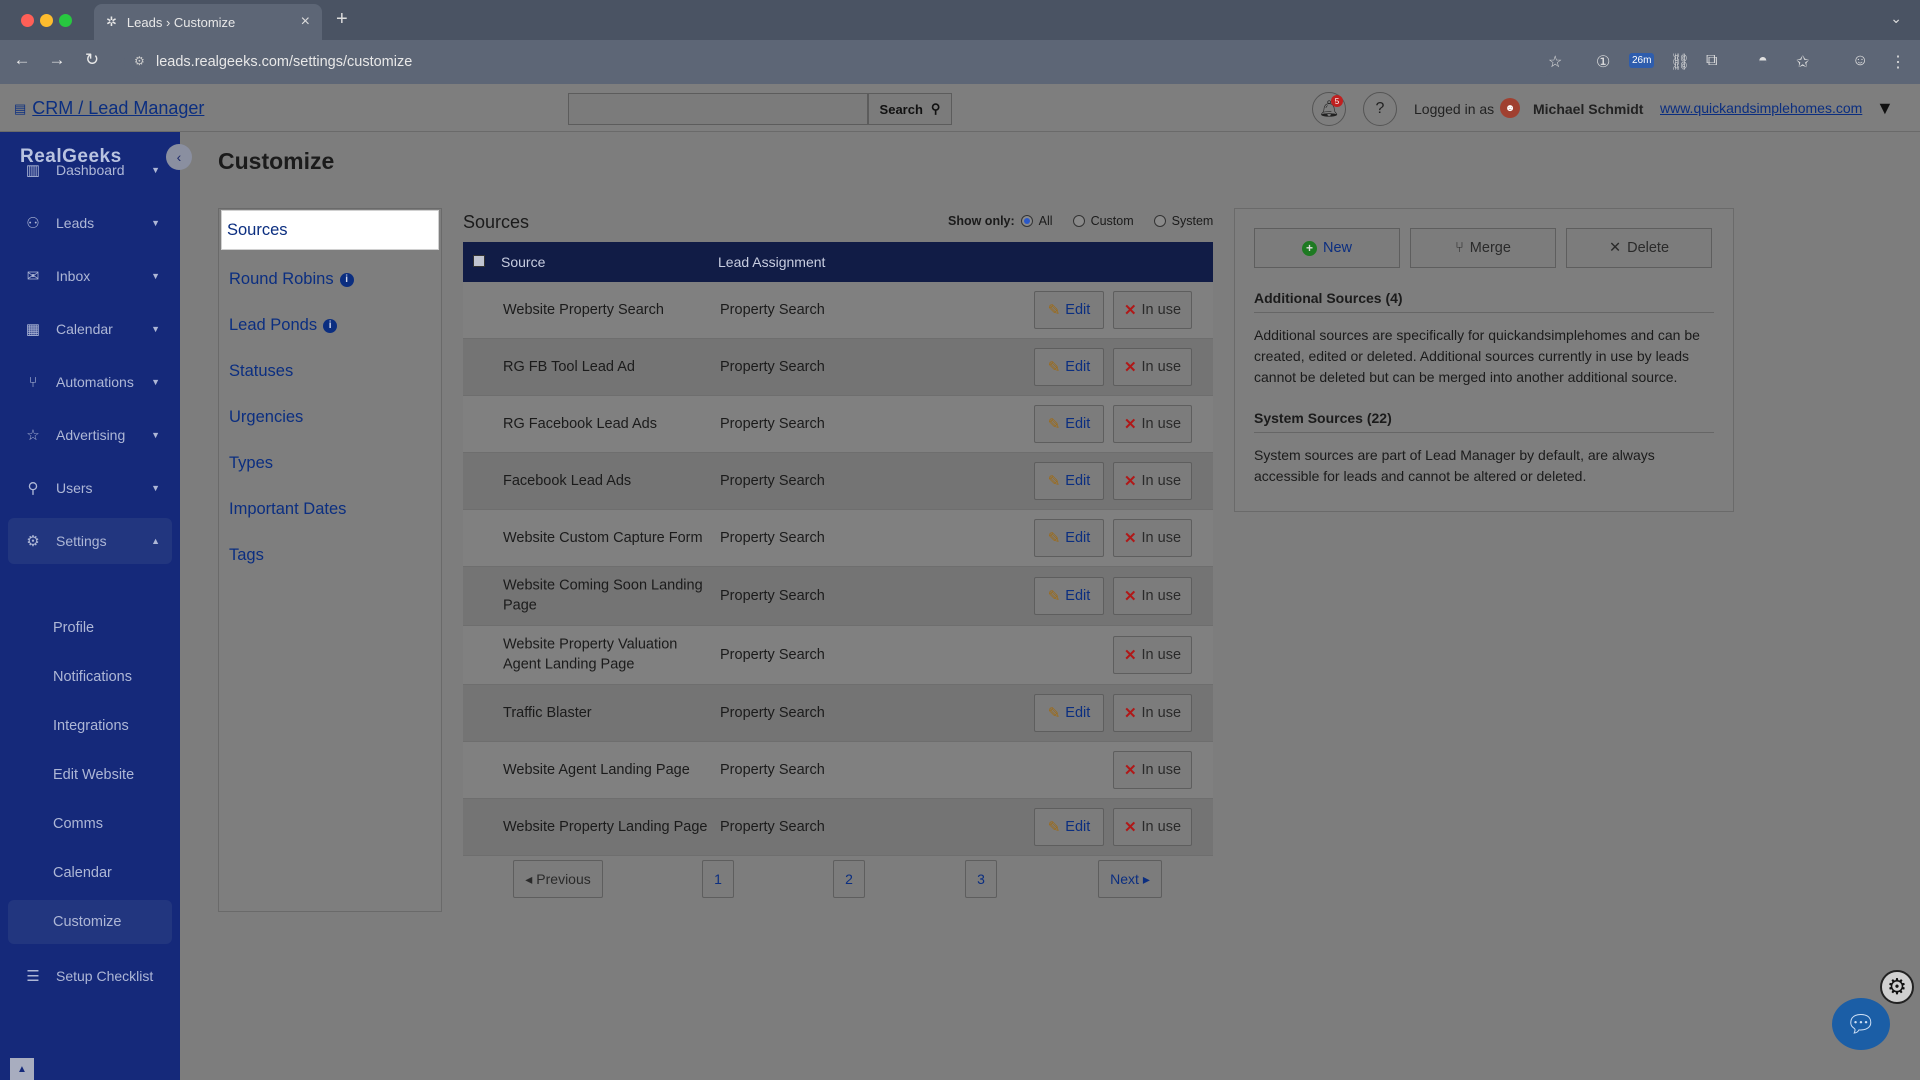  Describe the element at coordinates (330, 230) in the screenshot. I see `subnav-sources: Sources` at that location.